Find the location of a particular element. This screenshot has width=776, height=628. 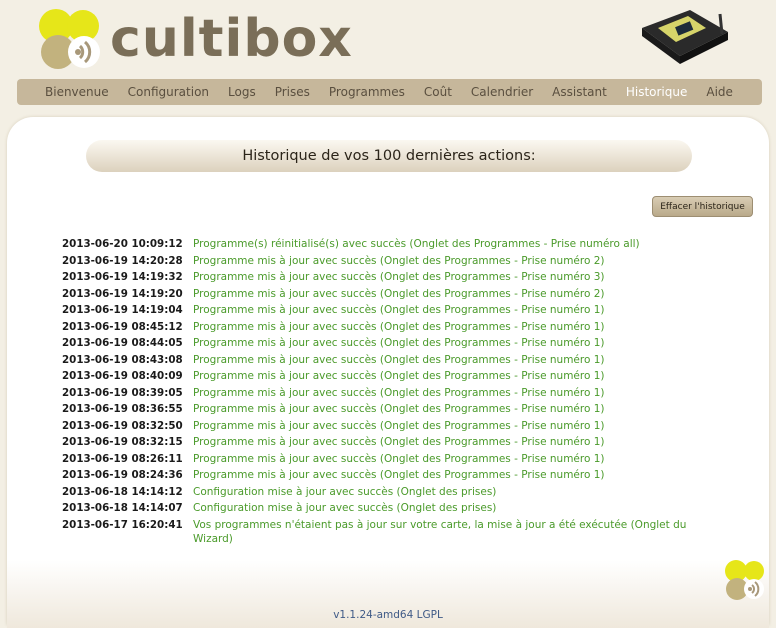

log-date: 2013-06-19 08:32:15 is located at coordinates (122, 442).